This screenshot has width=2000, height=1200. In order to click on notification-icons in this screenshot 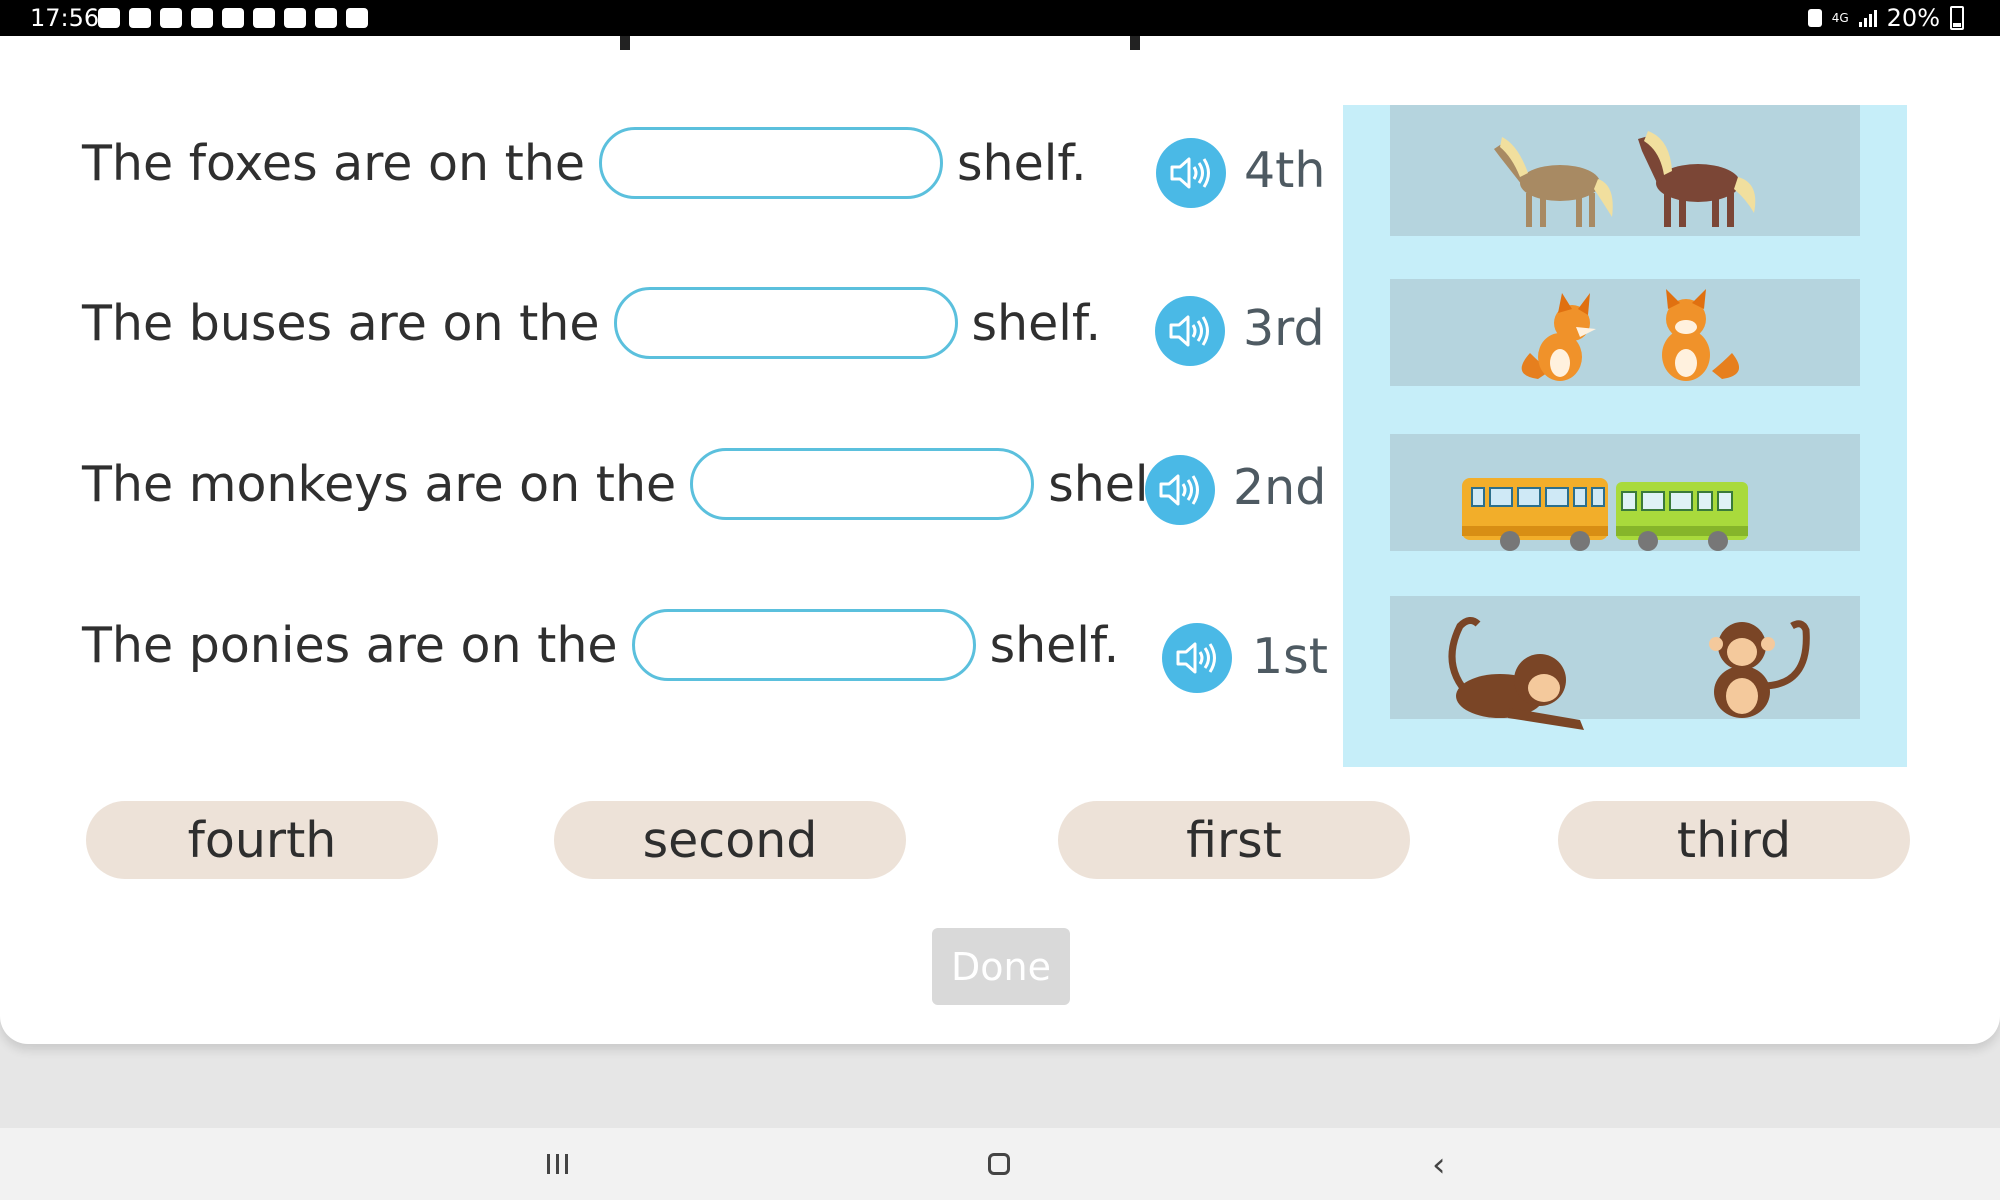, I will do `click(233, 18)`.